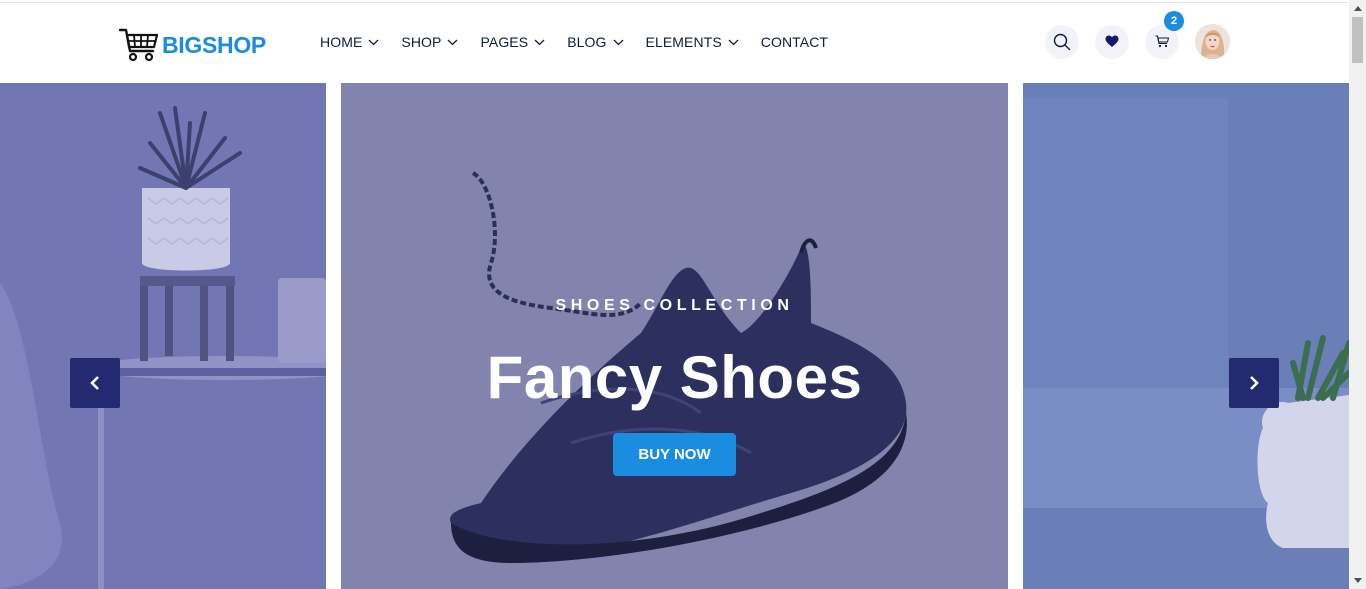 This screenshot has width=1366, height=589. Describe the element at coordinates (1357, 40) in the screenshot. I see `scroll-thumb` at that location.